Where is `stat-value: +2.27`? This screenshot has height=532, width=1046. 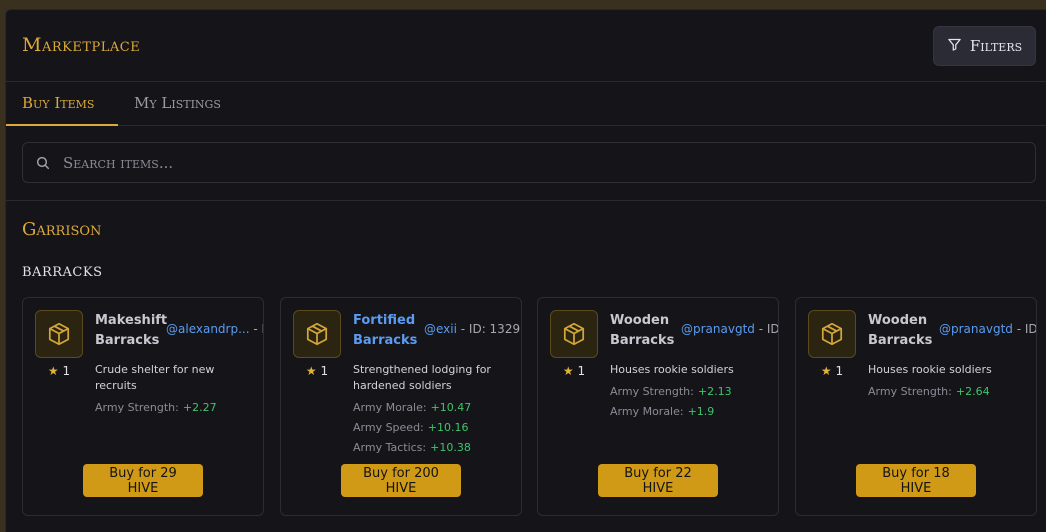 stat-value: +2.27 is located at coordinates (199, 407).